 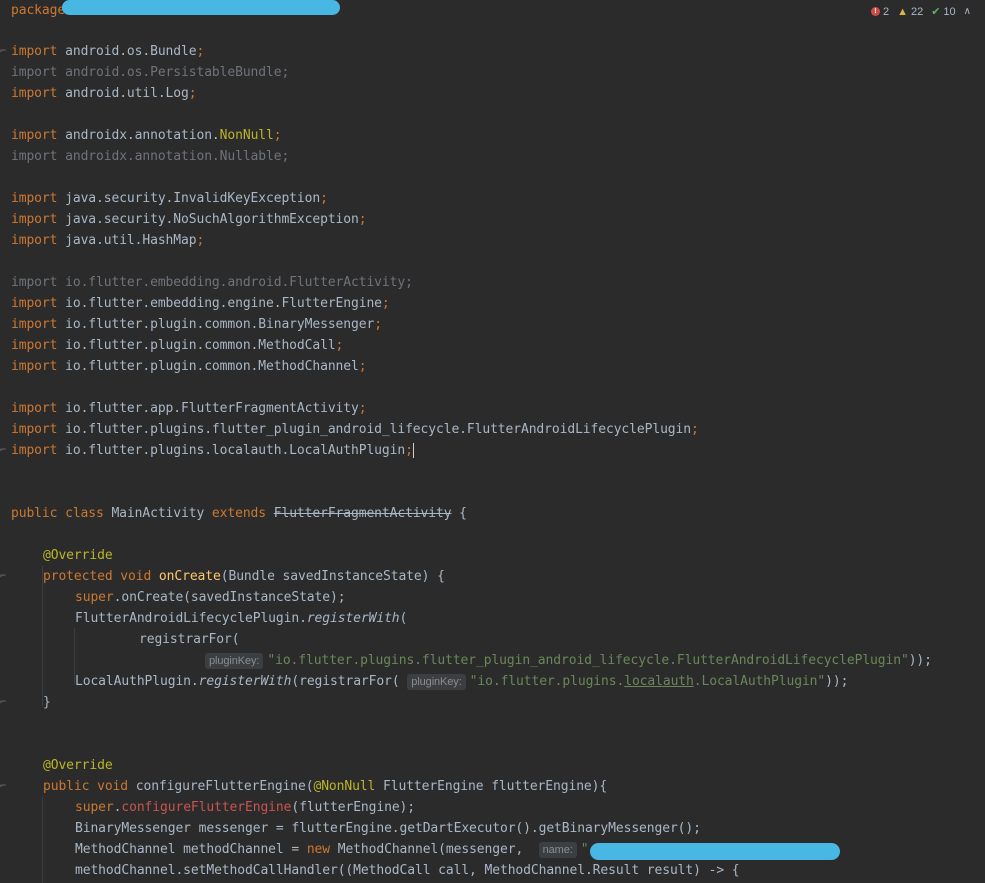 I want to click on code-line-import-unused: import android.os.PersistableBundle;, so click(x=150, y=72).